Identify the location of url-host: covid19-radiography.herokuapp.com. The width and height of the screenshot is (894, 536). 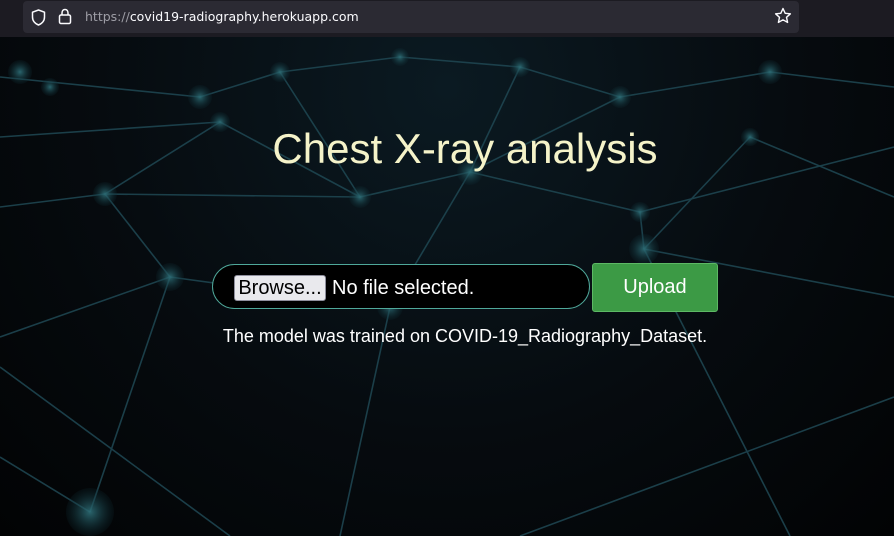
(244, 16).